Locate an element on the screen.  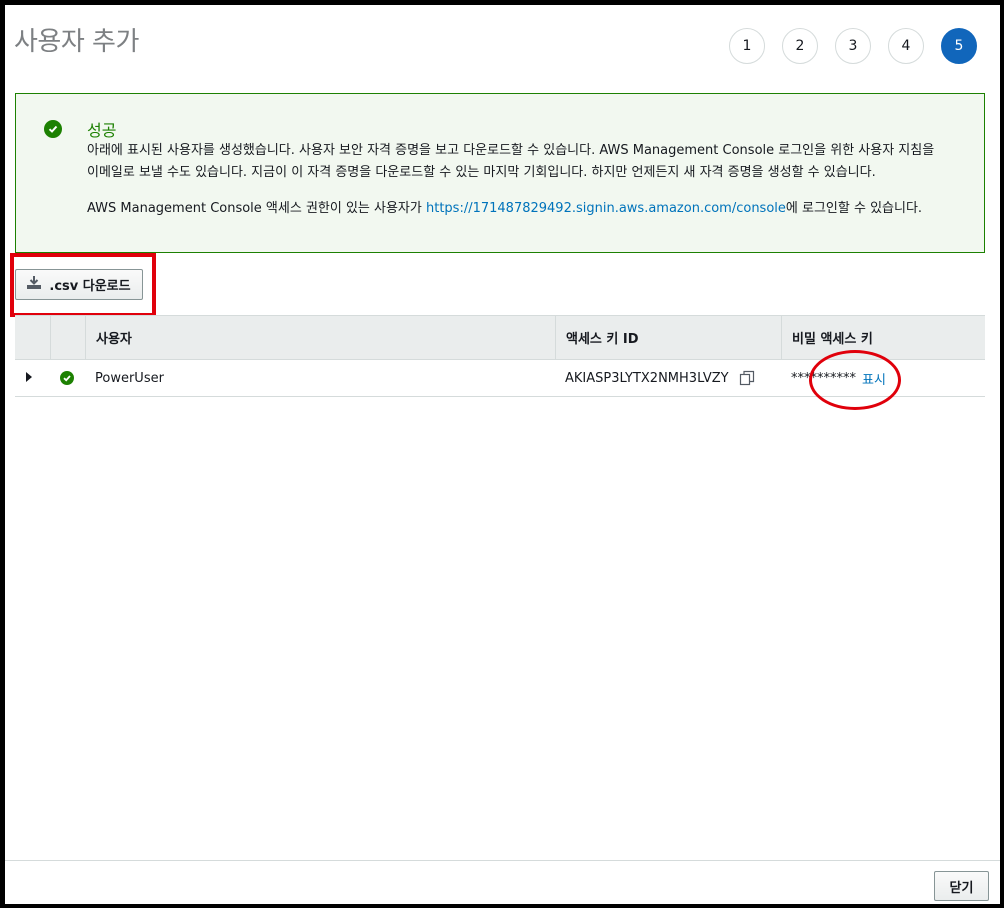
download-icon is located at coordinates (34, 284).